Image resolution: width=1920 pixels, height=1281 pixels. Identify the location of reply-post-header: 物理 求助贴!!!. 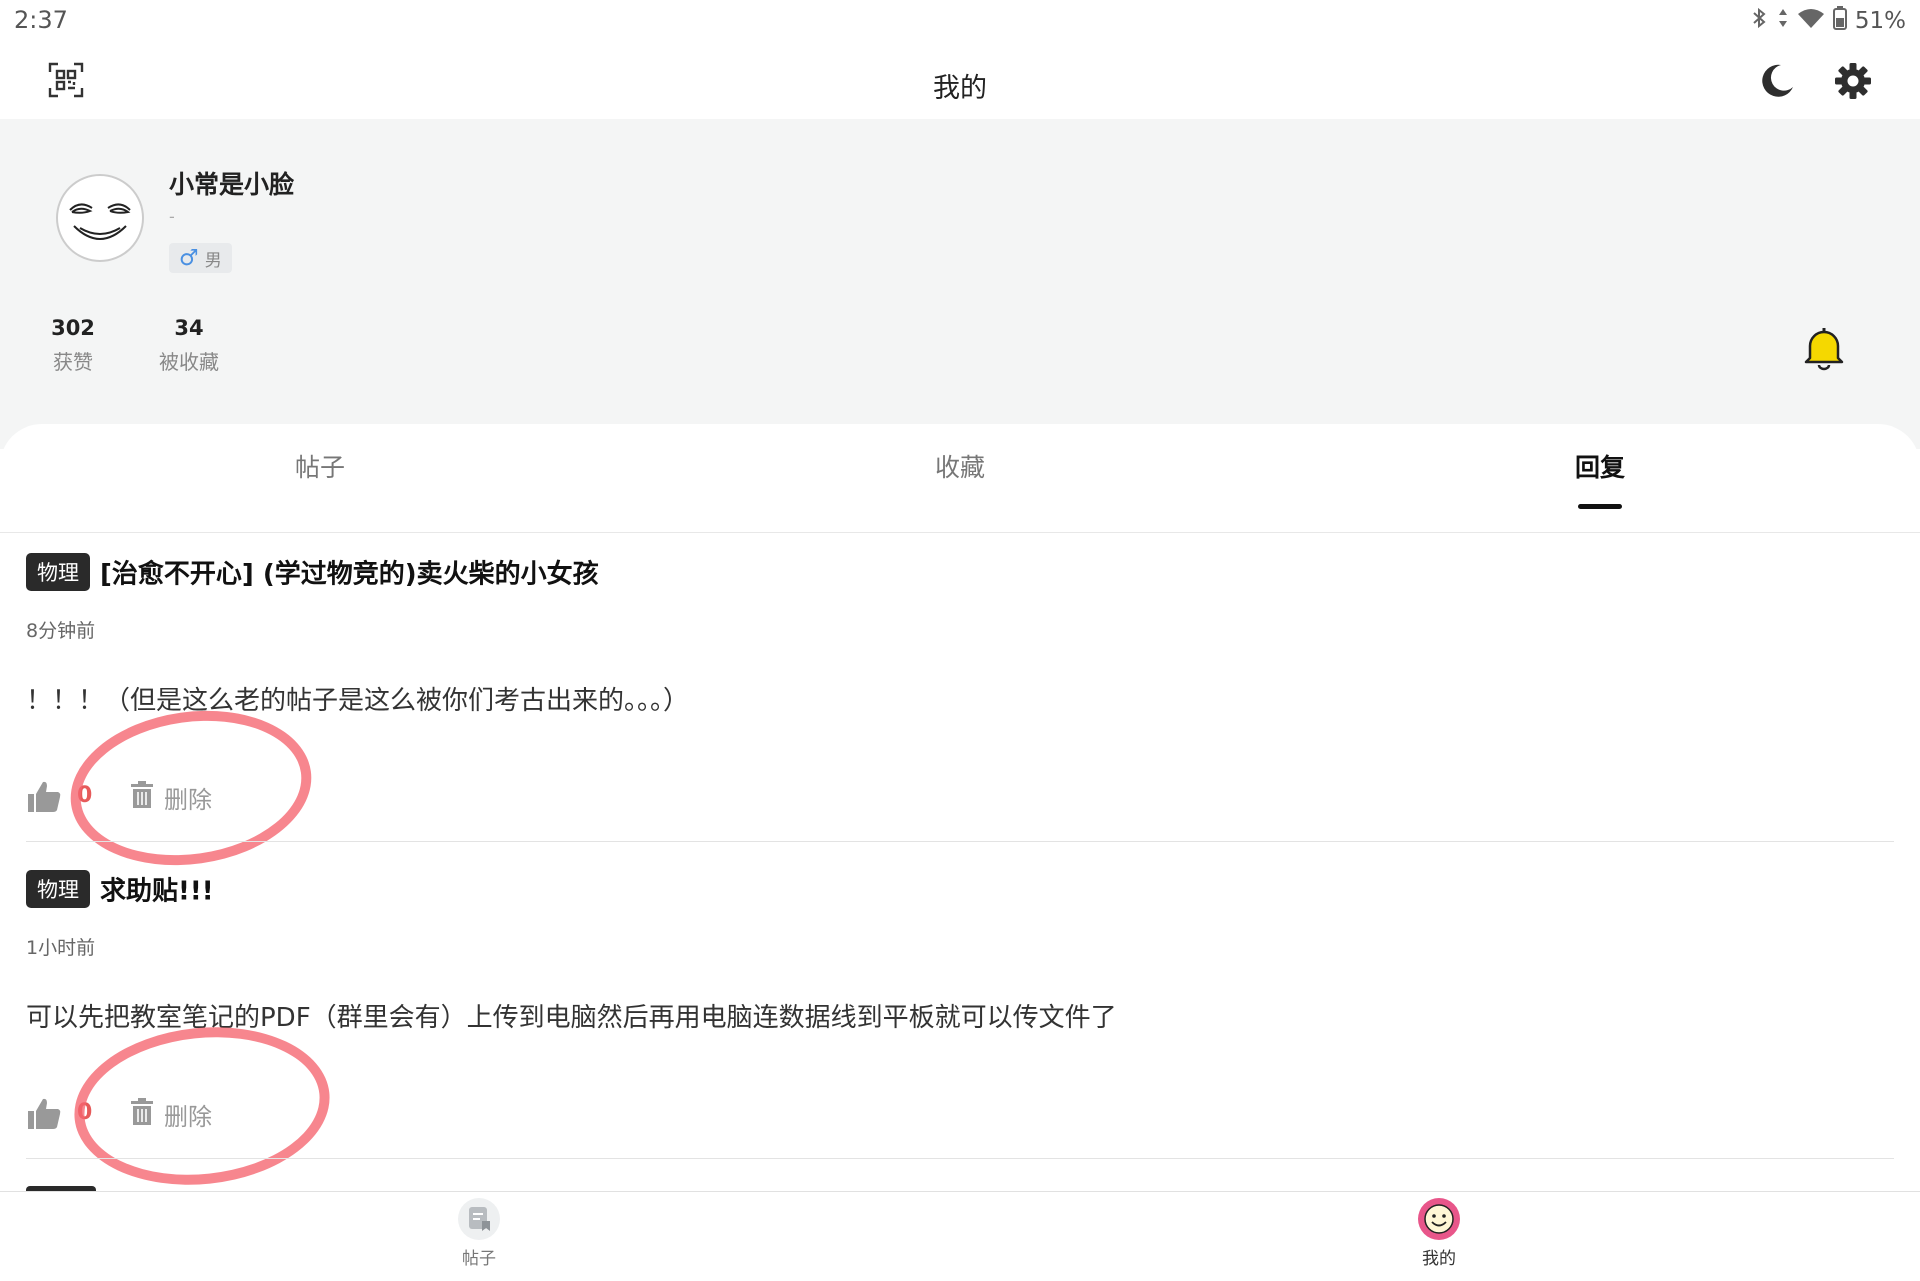
(120, 889).